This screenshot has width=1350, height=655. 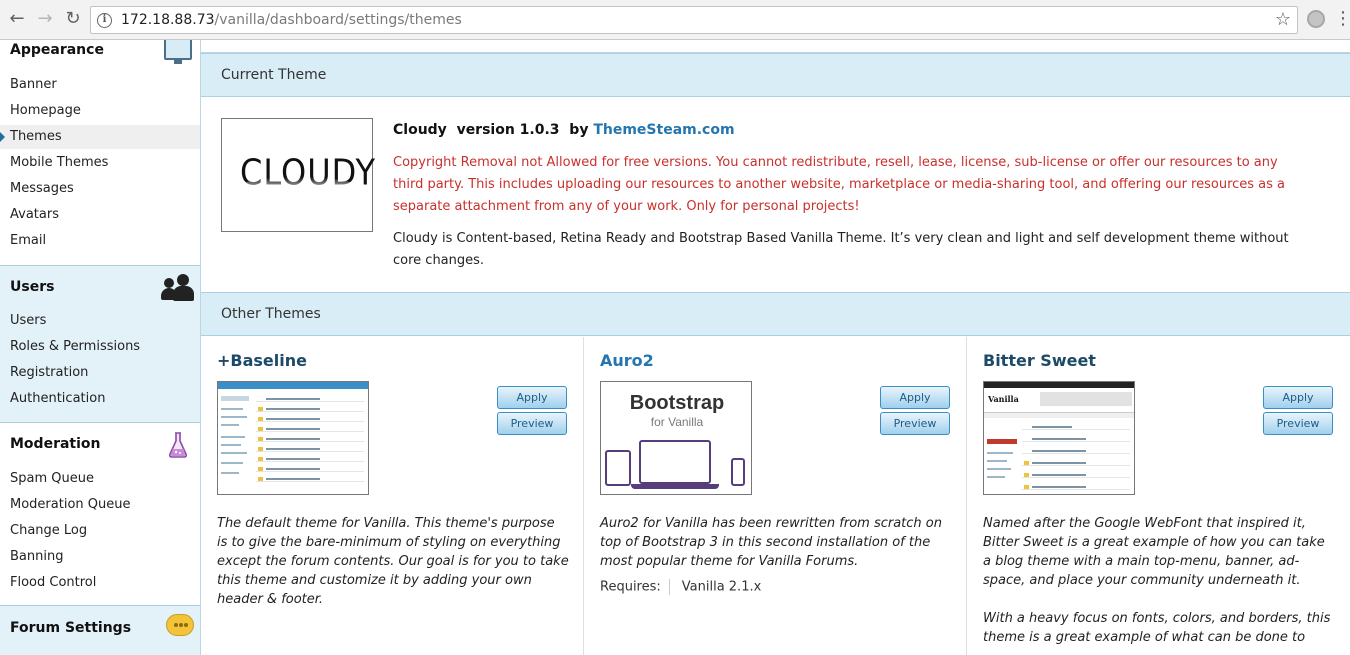 I want to click on sidebar-item-roles-permissions: Roles & Permissions, so click(x=100, y=347).